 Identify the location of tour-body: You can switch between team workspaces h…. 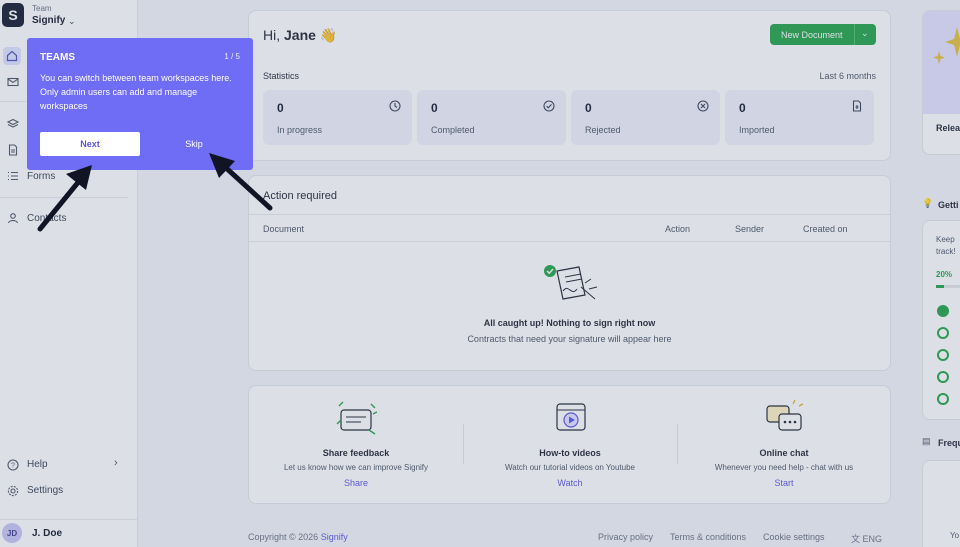
(136, 92).